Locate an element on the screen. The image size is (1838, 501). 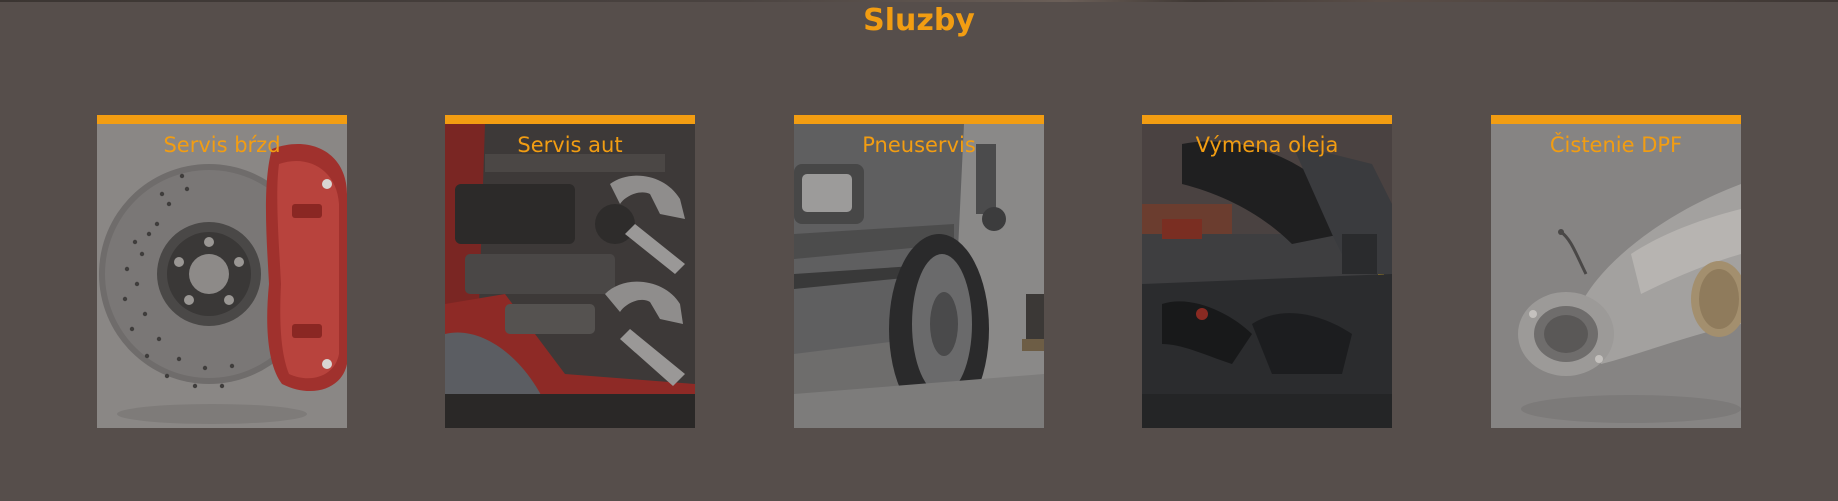
service-title: Čistenie DPF is located at coordinates (1616, 145).